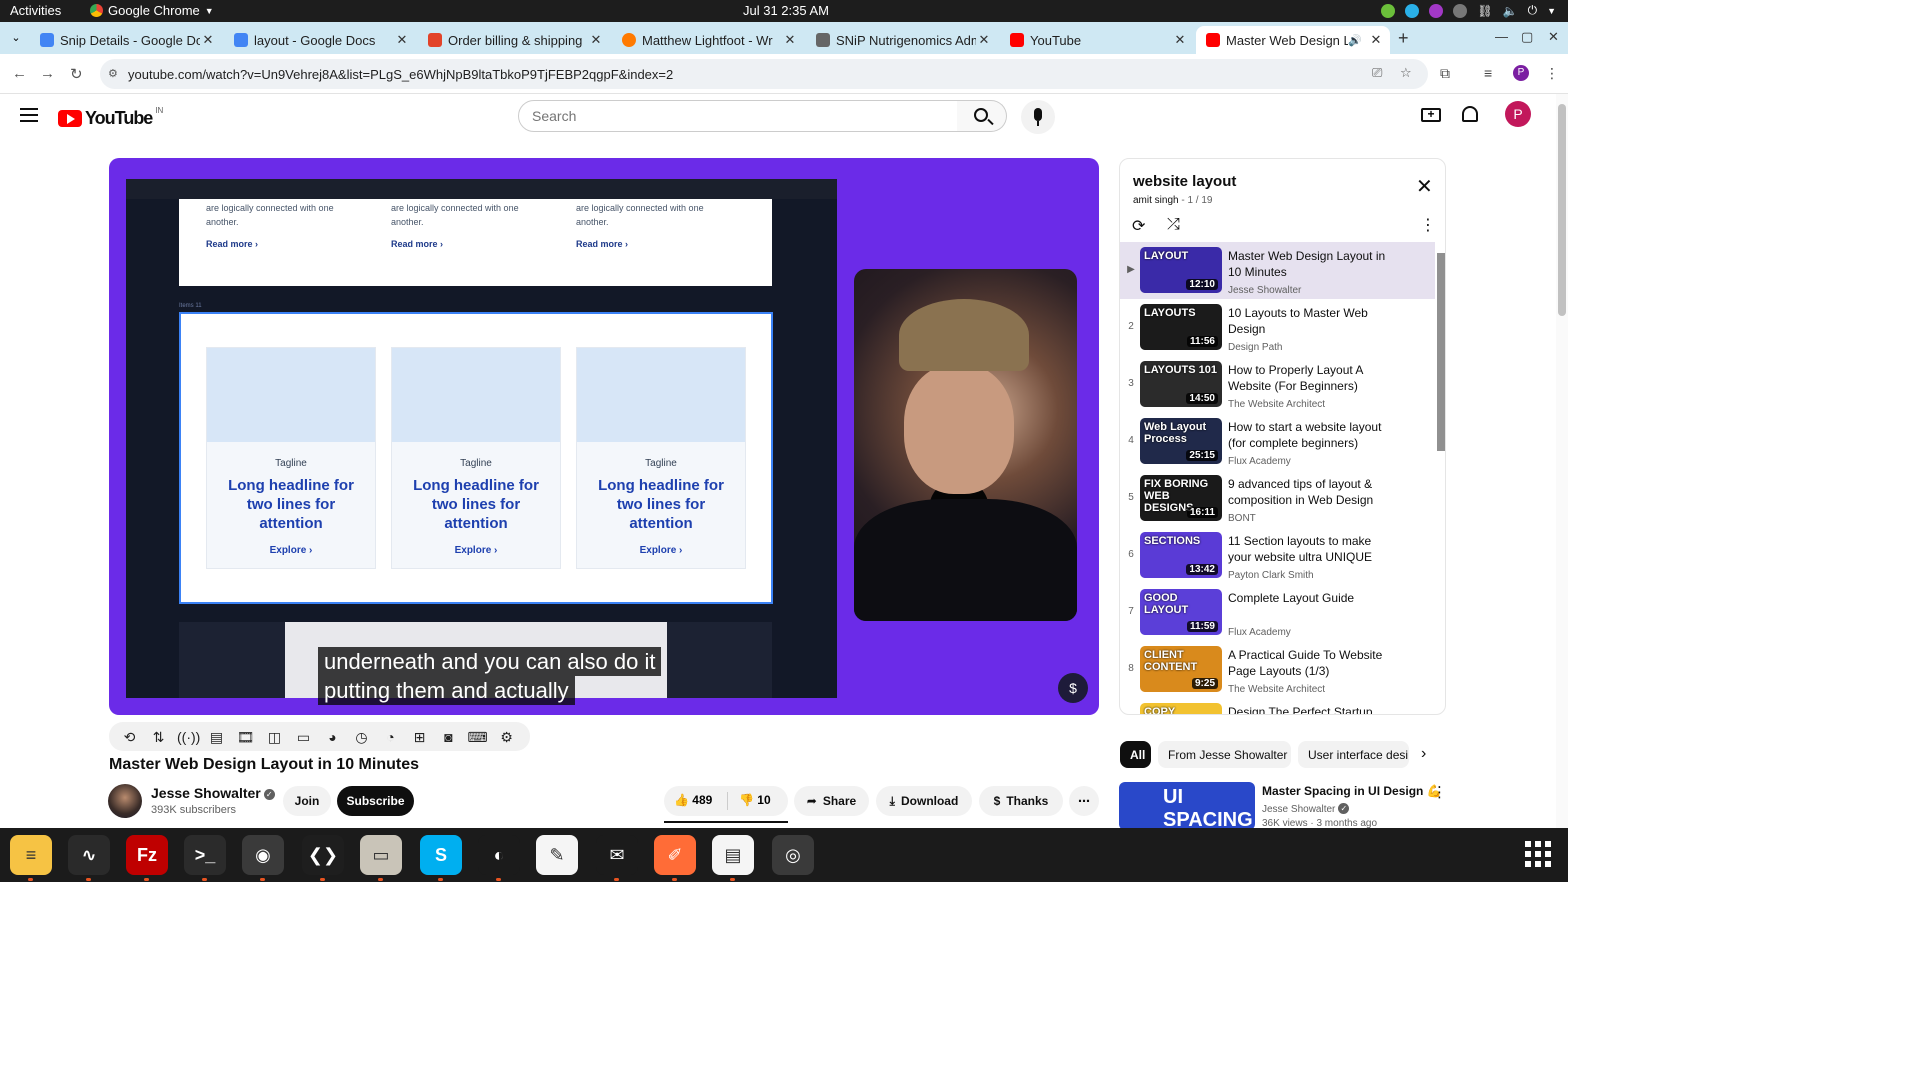 This screenshot has height=1080, width=1920. What do you see at coordinates (902, 40) in the screenshot?
I see `tab-snip-admin: SNiP Nutrigenomics Adm ✕` at bounding box center [902, 40].